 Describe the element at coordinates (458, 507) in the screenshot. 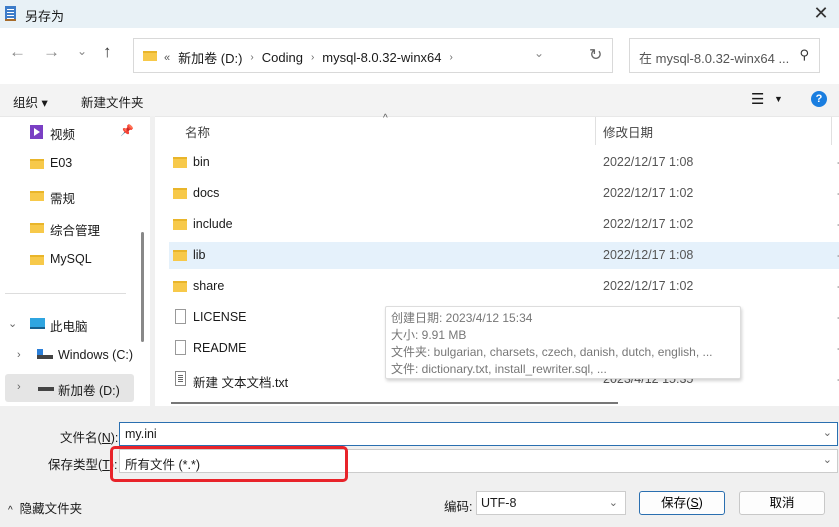

I see `encoding-label: 编码:` at that location.